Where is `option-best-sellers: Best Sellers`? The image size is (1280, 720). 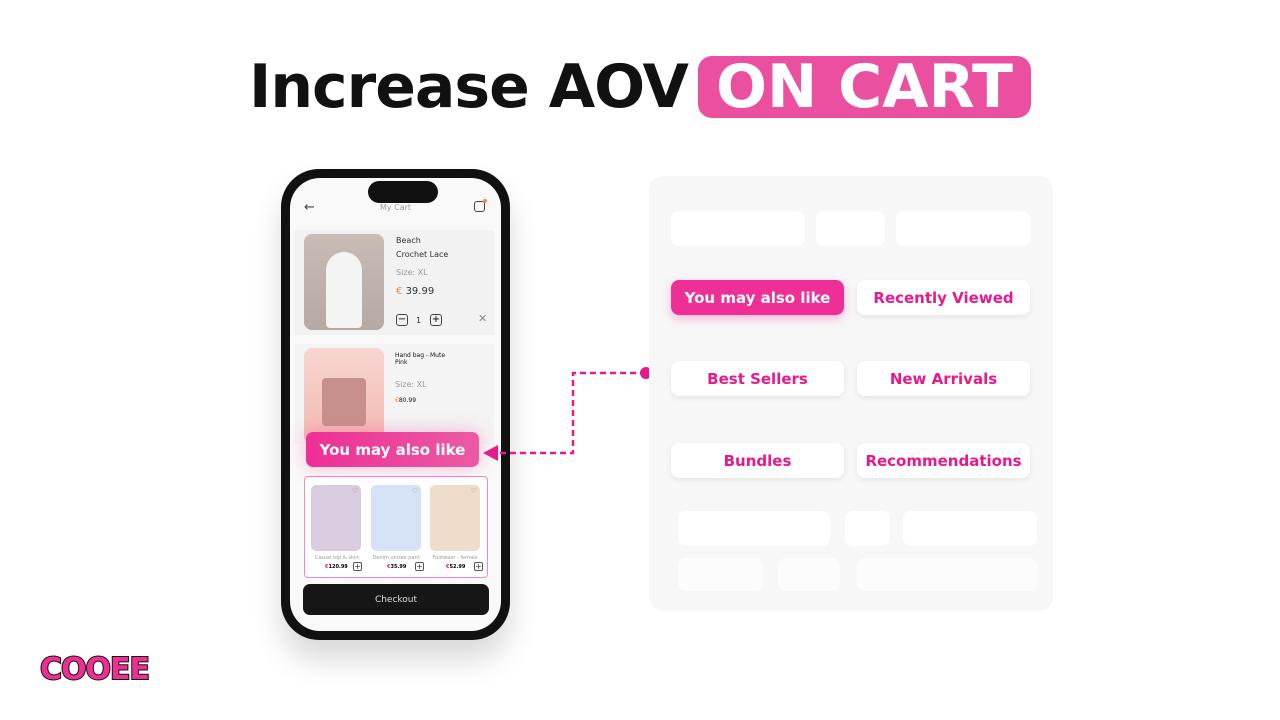
option-best-sellers: Best Sellers is located at coordinates (757, 378).